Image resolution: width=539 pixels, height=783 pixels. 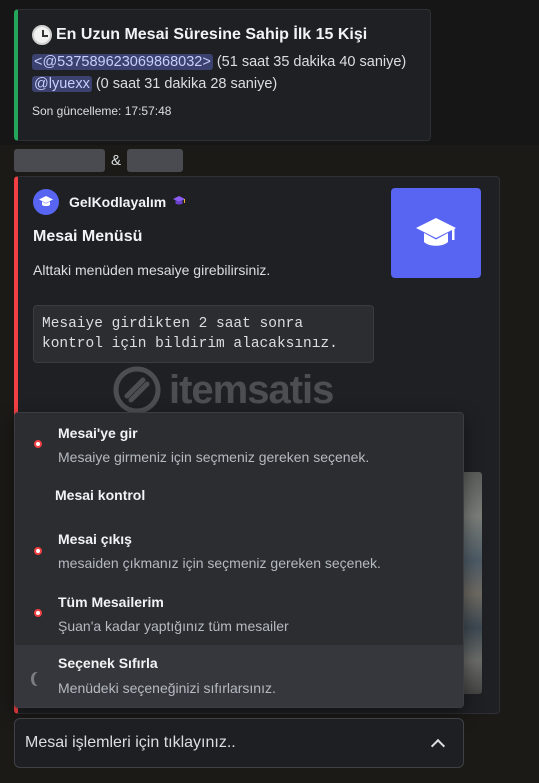 What do you see at coordinates (173, 626) in the screenshot?
I see `option-description: Şuan'a kadar yaptığınız tüm mesailer` at bounding box center [173, 626].